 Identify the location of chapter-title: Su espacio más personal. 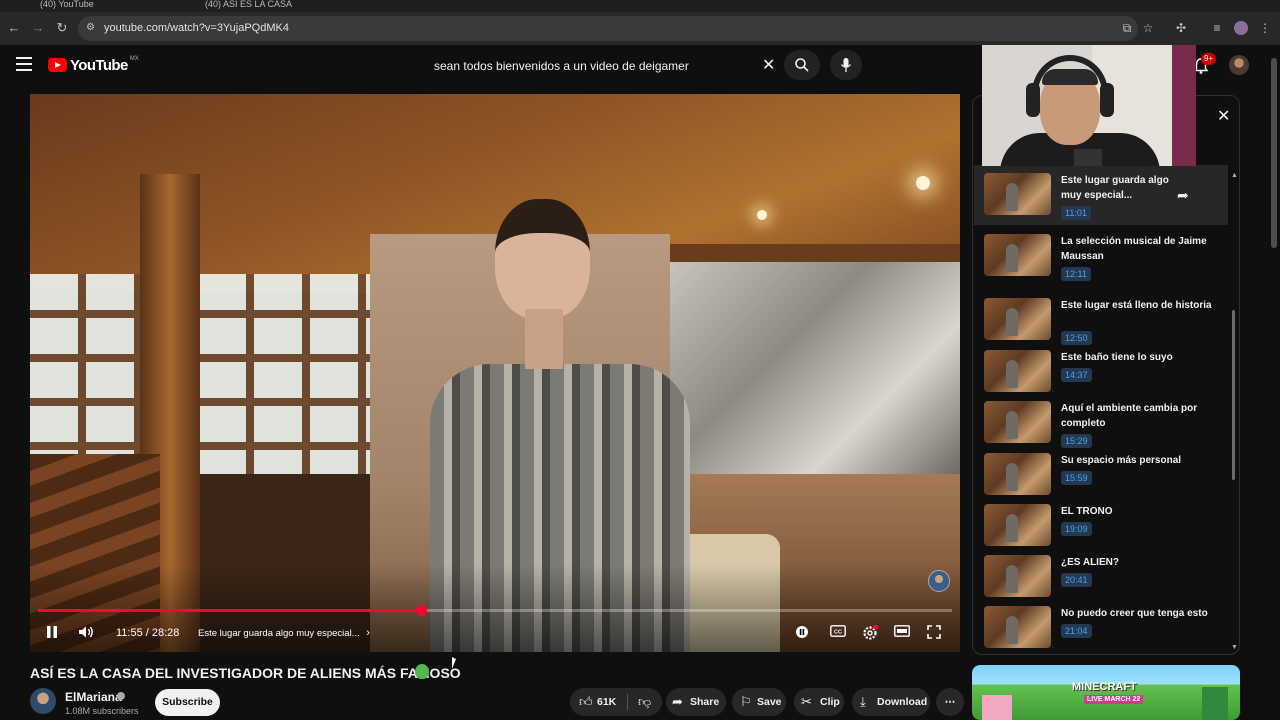
(1143, 460).